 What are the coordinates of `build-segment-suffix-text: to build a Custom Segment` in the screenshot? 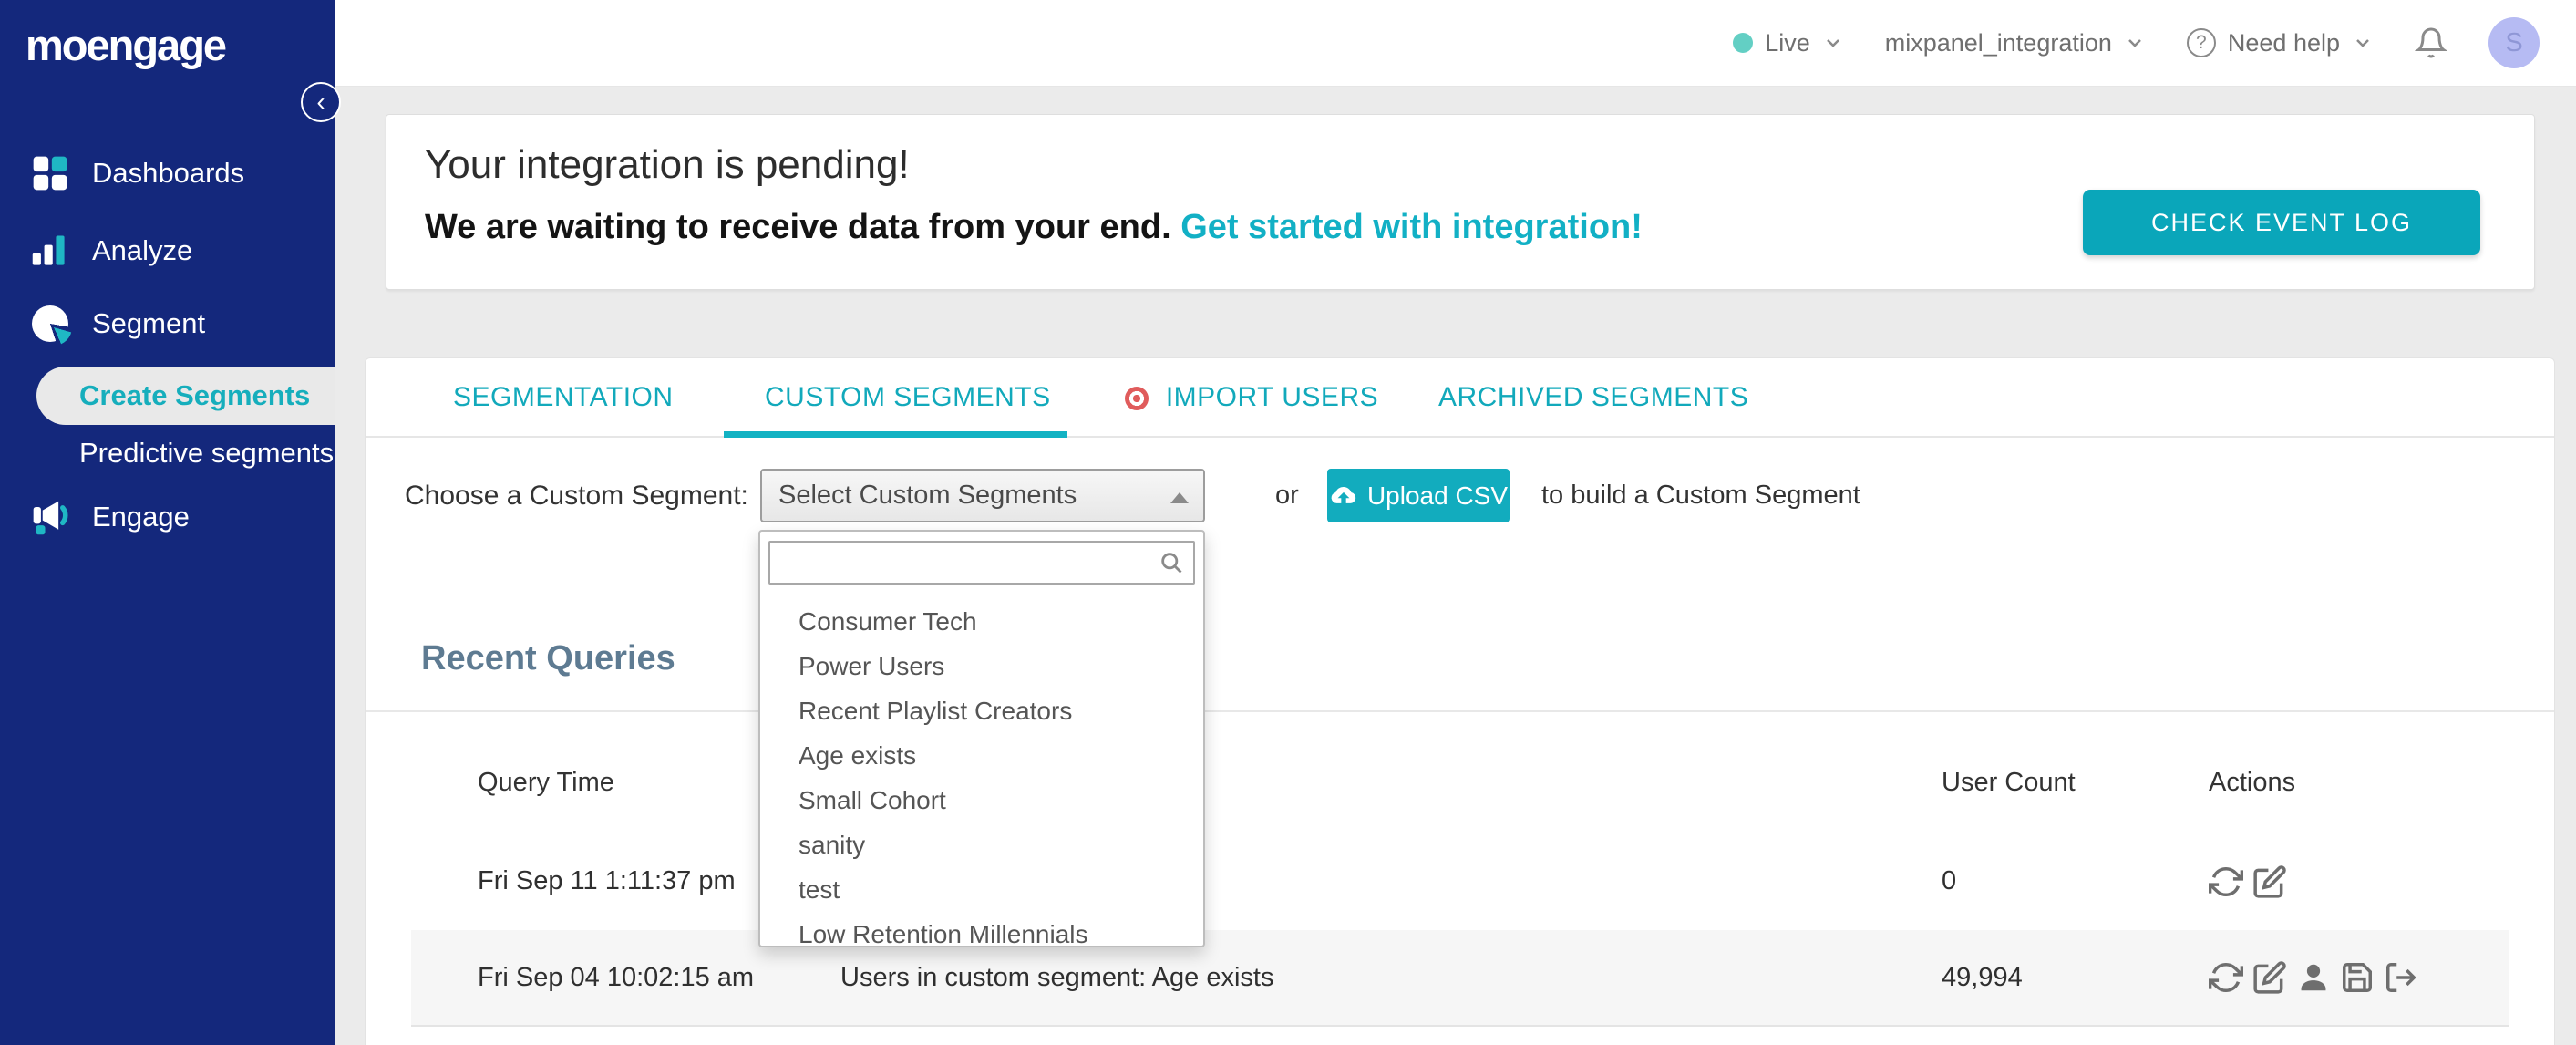 It's located at (1700, 495).